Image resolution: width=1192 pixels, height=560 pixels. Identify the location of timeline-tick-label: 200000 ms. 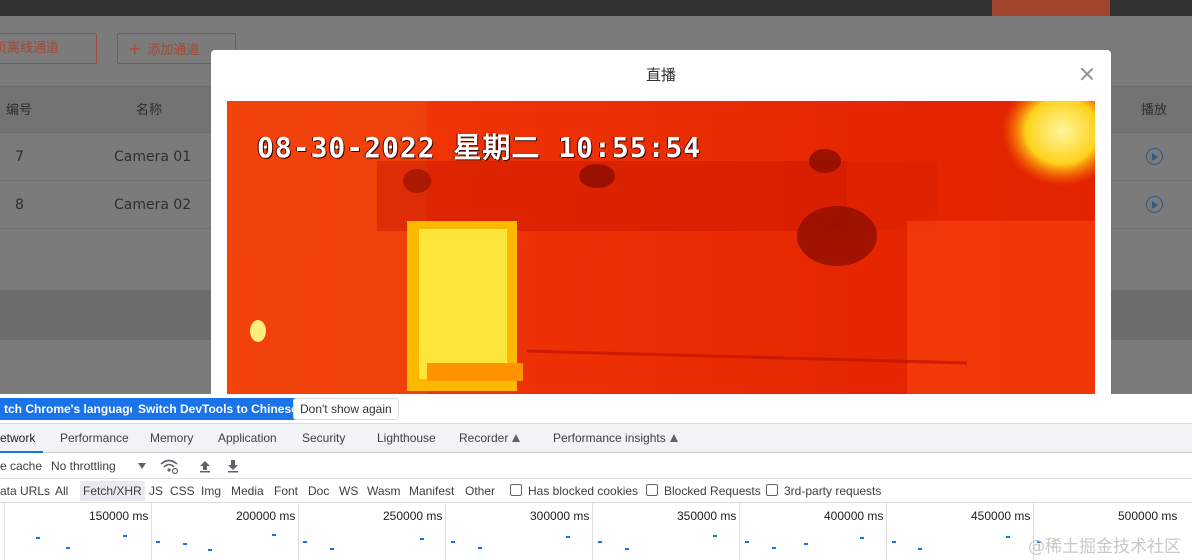
(266, 516).